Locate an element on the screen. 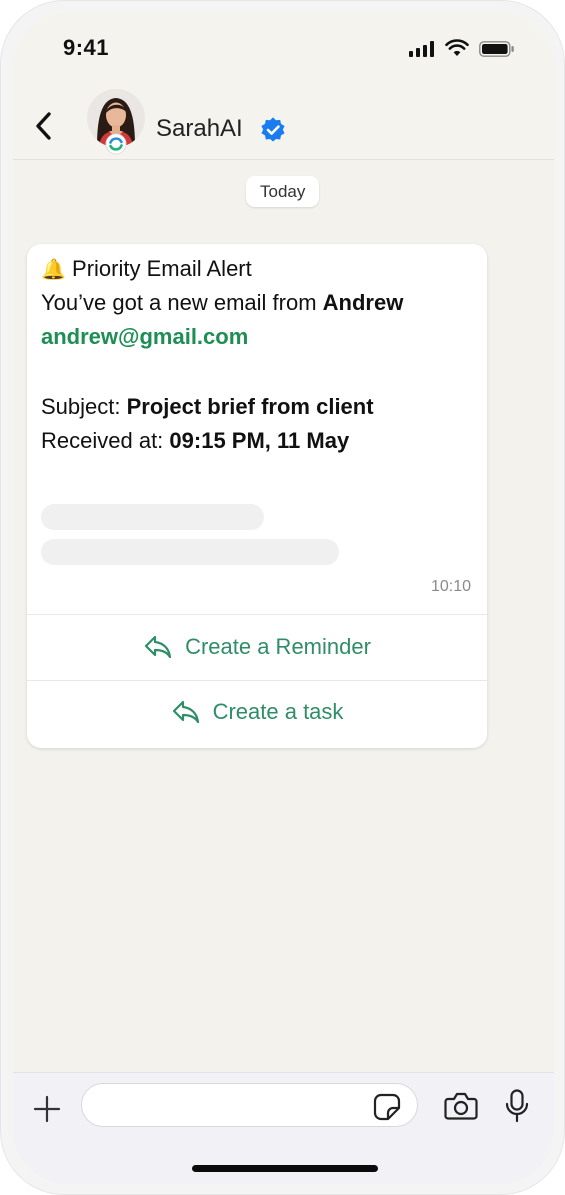 This screenshot has width=565, height=1195. alert-title: Priority Email Alert is located at coordinates (162, 268).